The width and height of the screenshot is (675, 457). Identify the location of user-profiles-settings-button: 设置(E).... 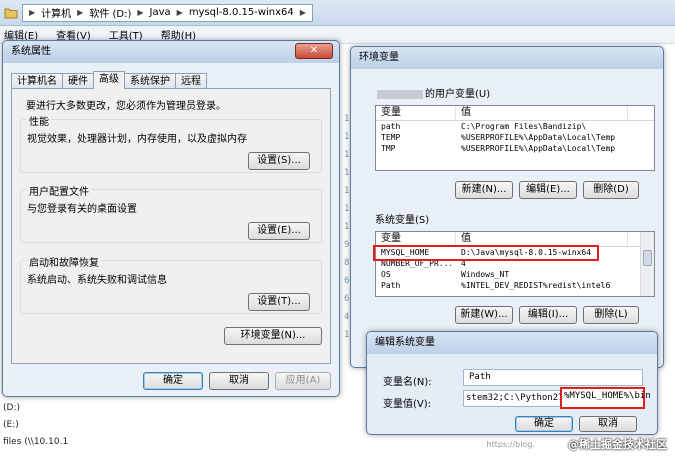
(279, 231).